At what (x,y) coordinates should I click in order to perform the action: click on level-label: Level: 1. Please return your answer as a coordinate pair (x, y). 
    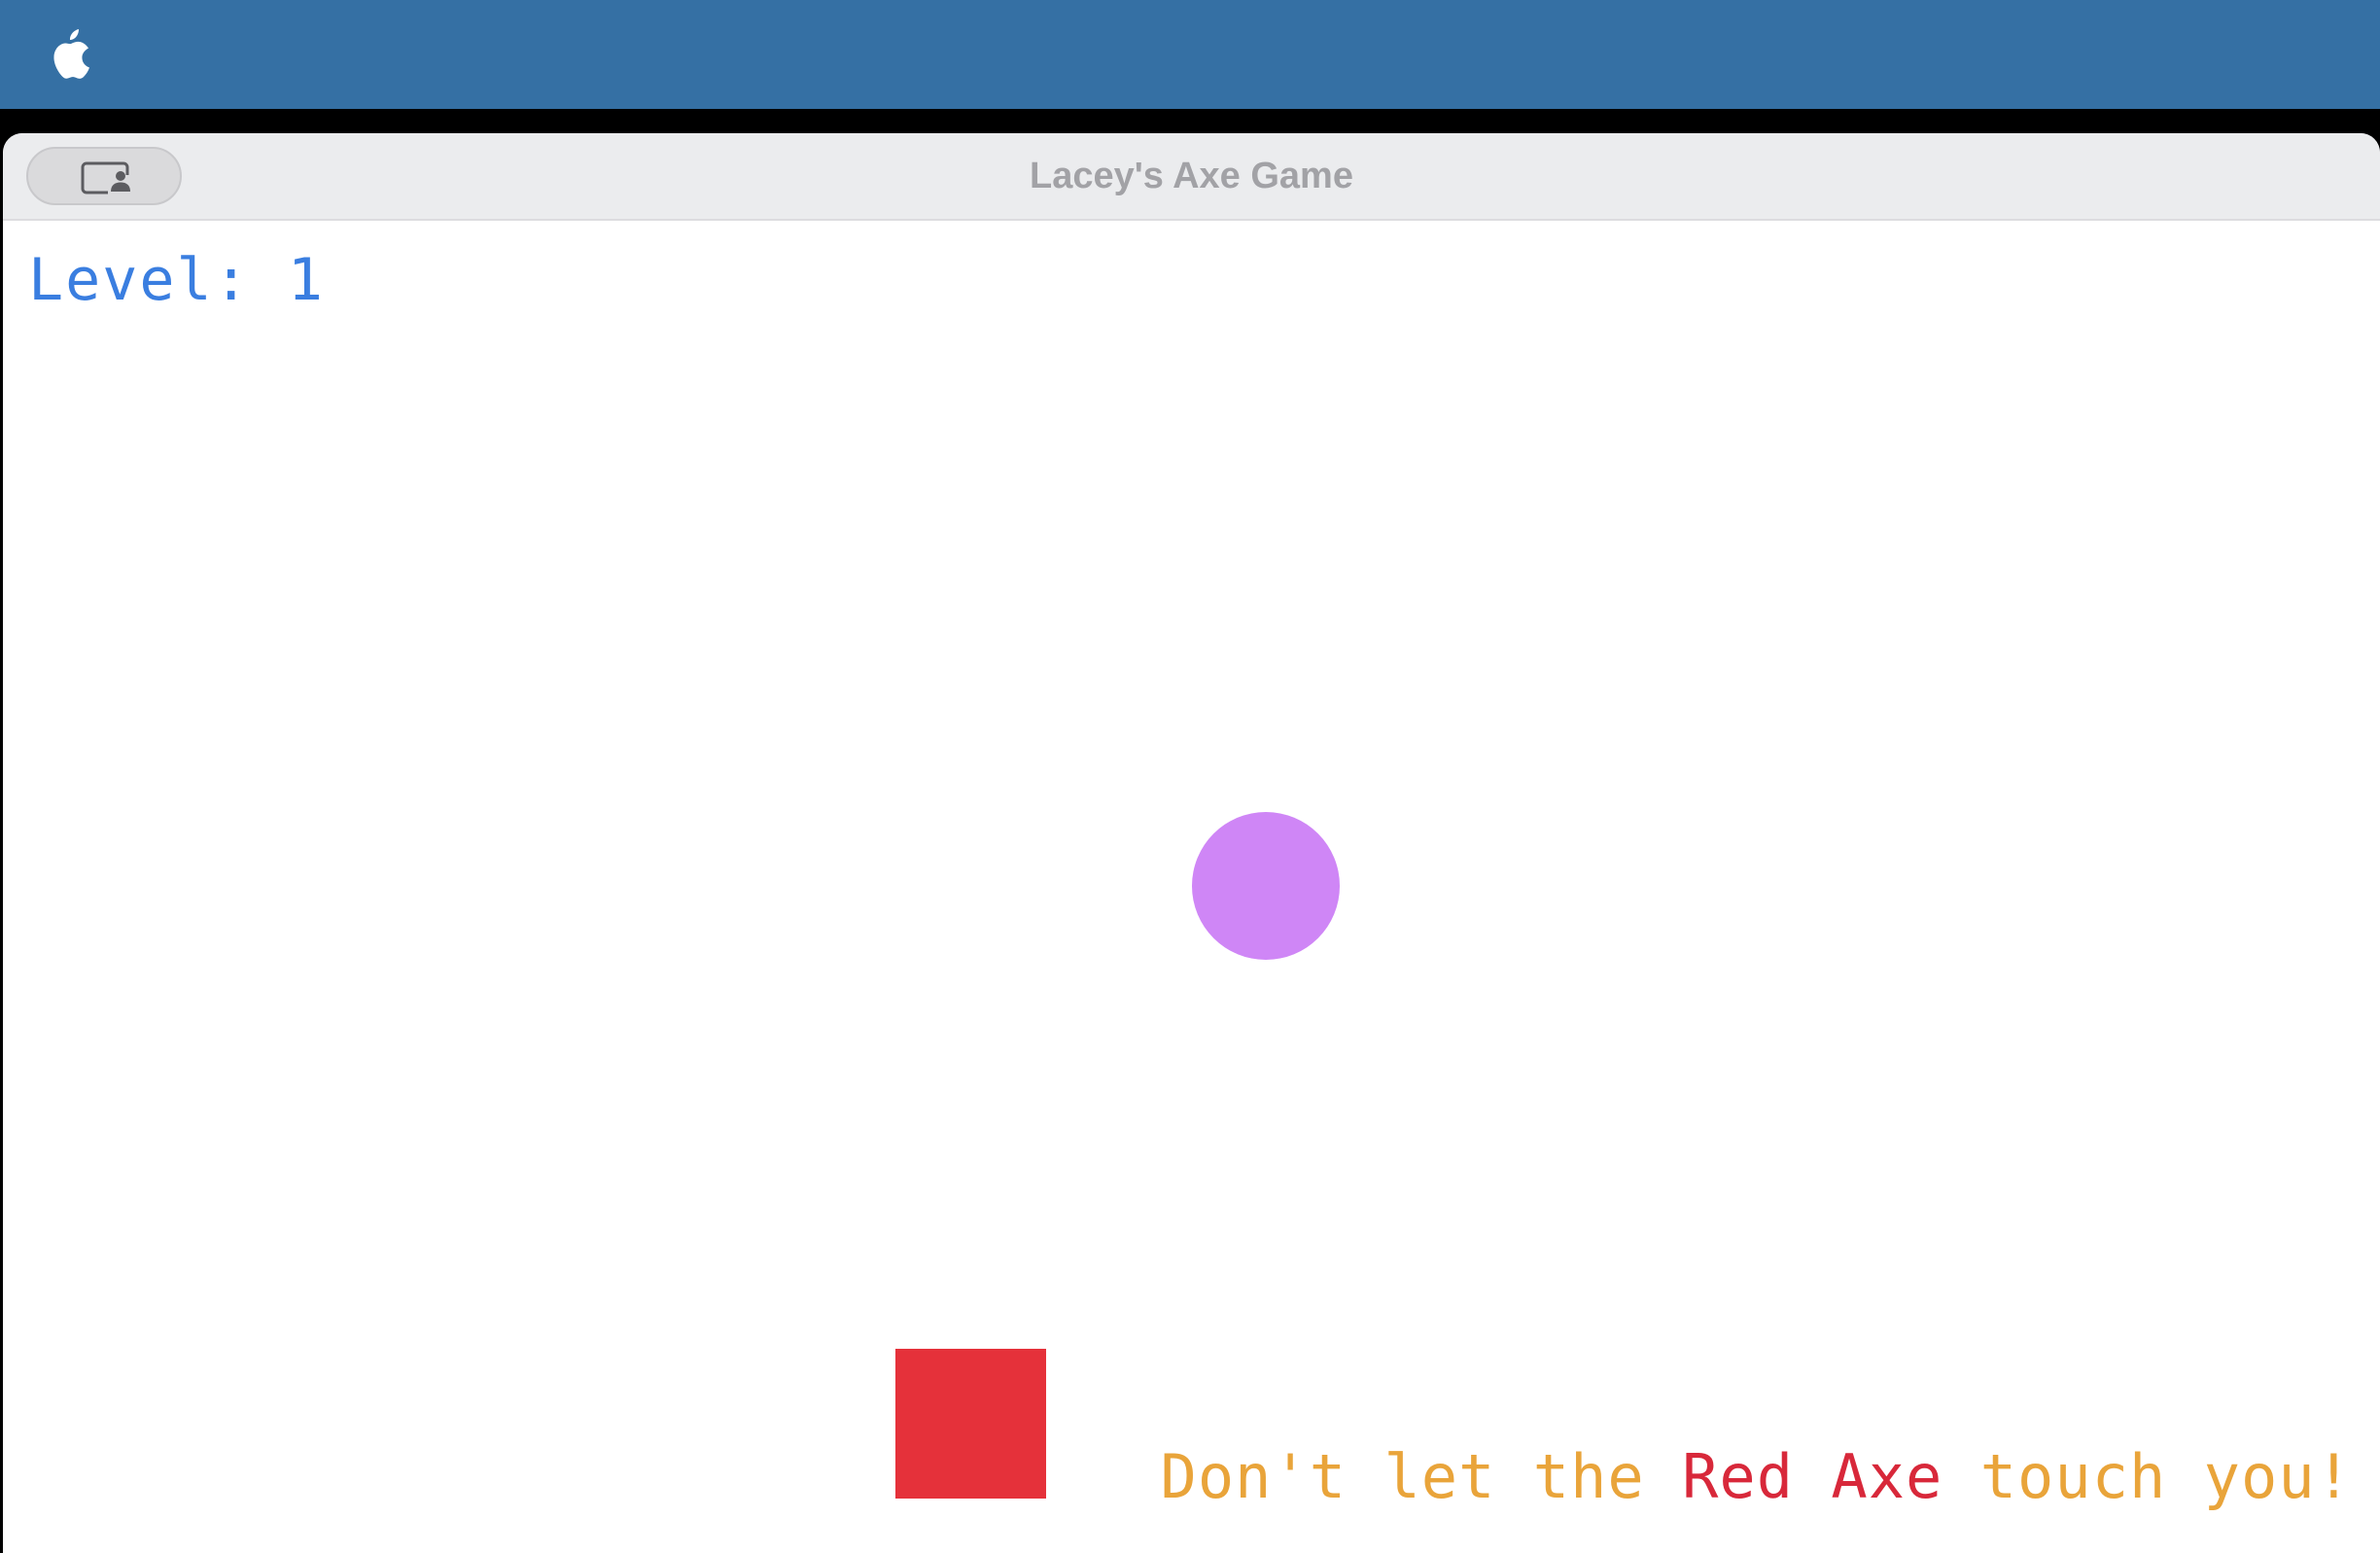
    Looking at the image, I should click on (176, 280).